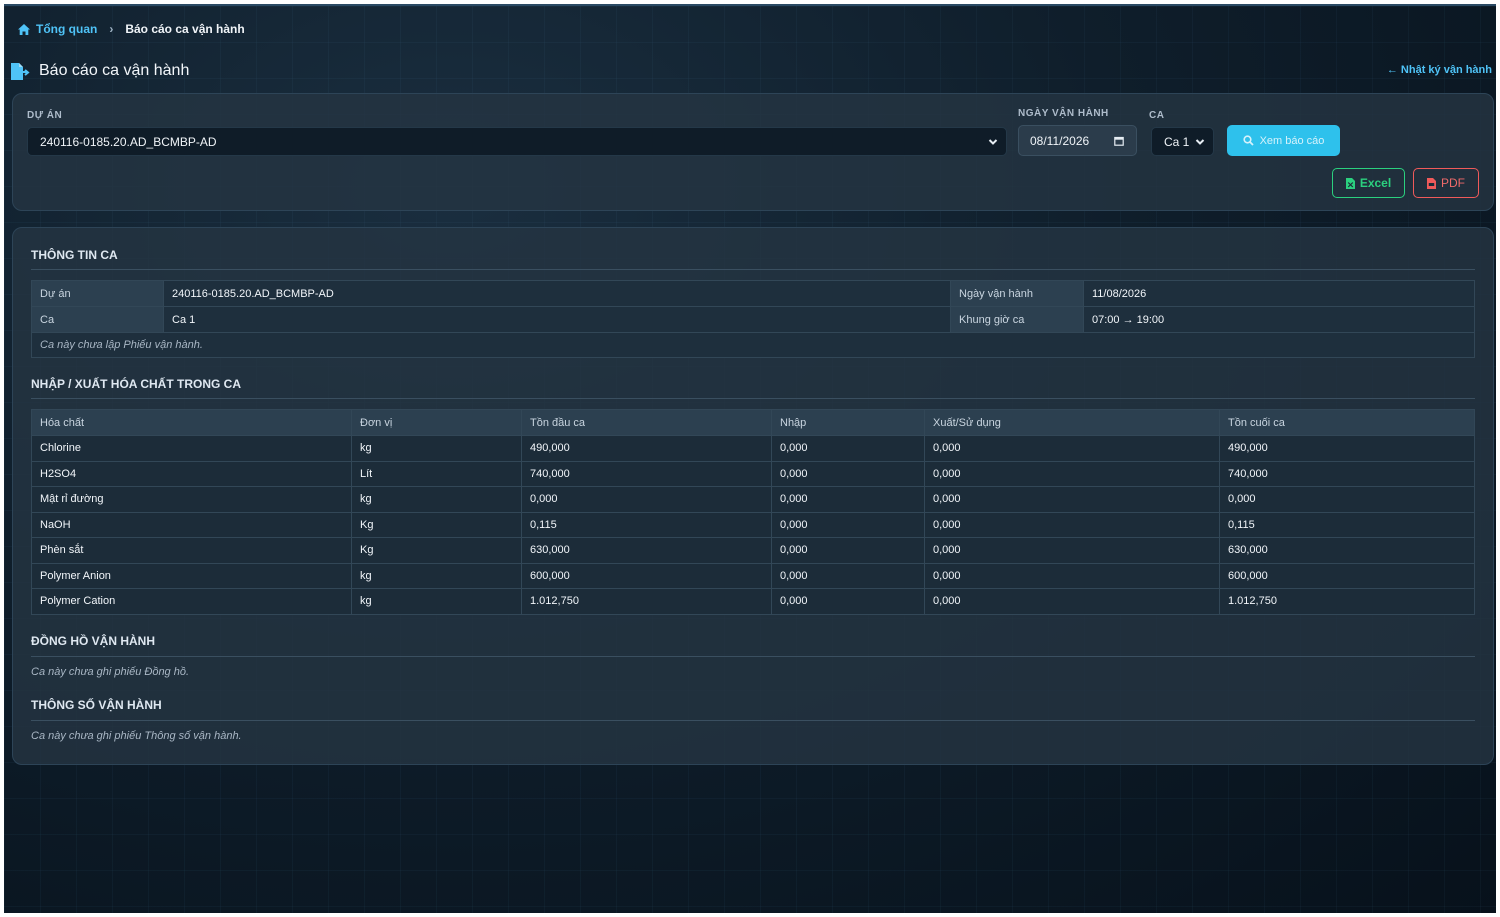 The image size is (1500, 917). I want to click on breadcrumb-home-link: Tổng quan, so click(57, 29).